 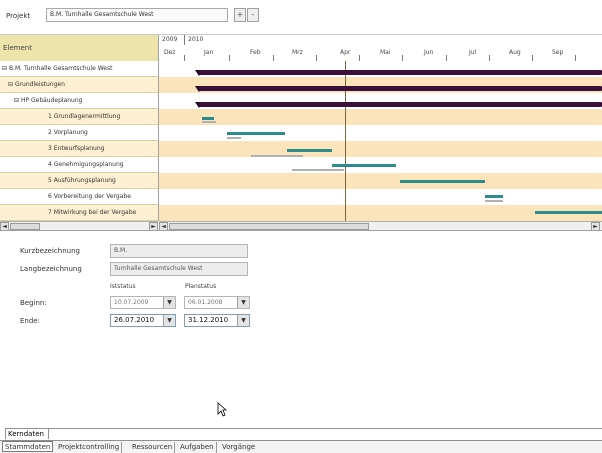 I want to click on tree-row: 6 Vorbereitung der Vergabe, so click(x=79, y=197).